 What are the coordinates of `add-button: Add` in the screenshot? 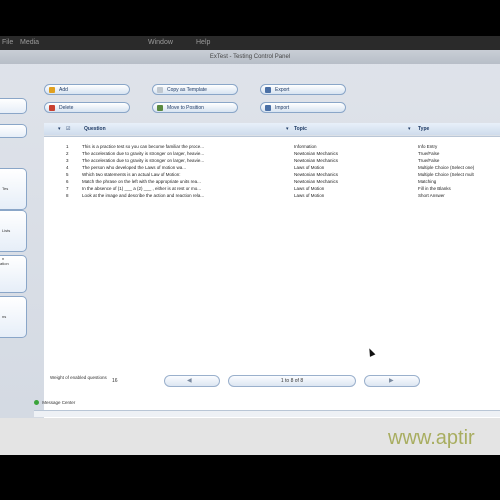 It's located at (87, 89).